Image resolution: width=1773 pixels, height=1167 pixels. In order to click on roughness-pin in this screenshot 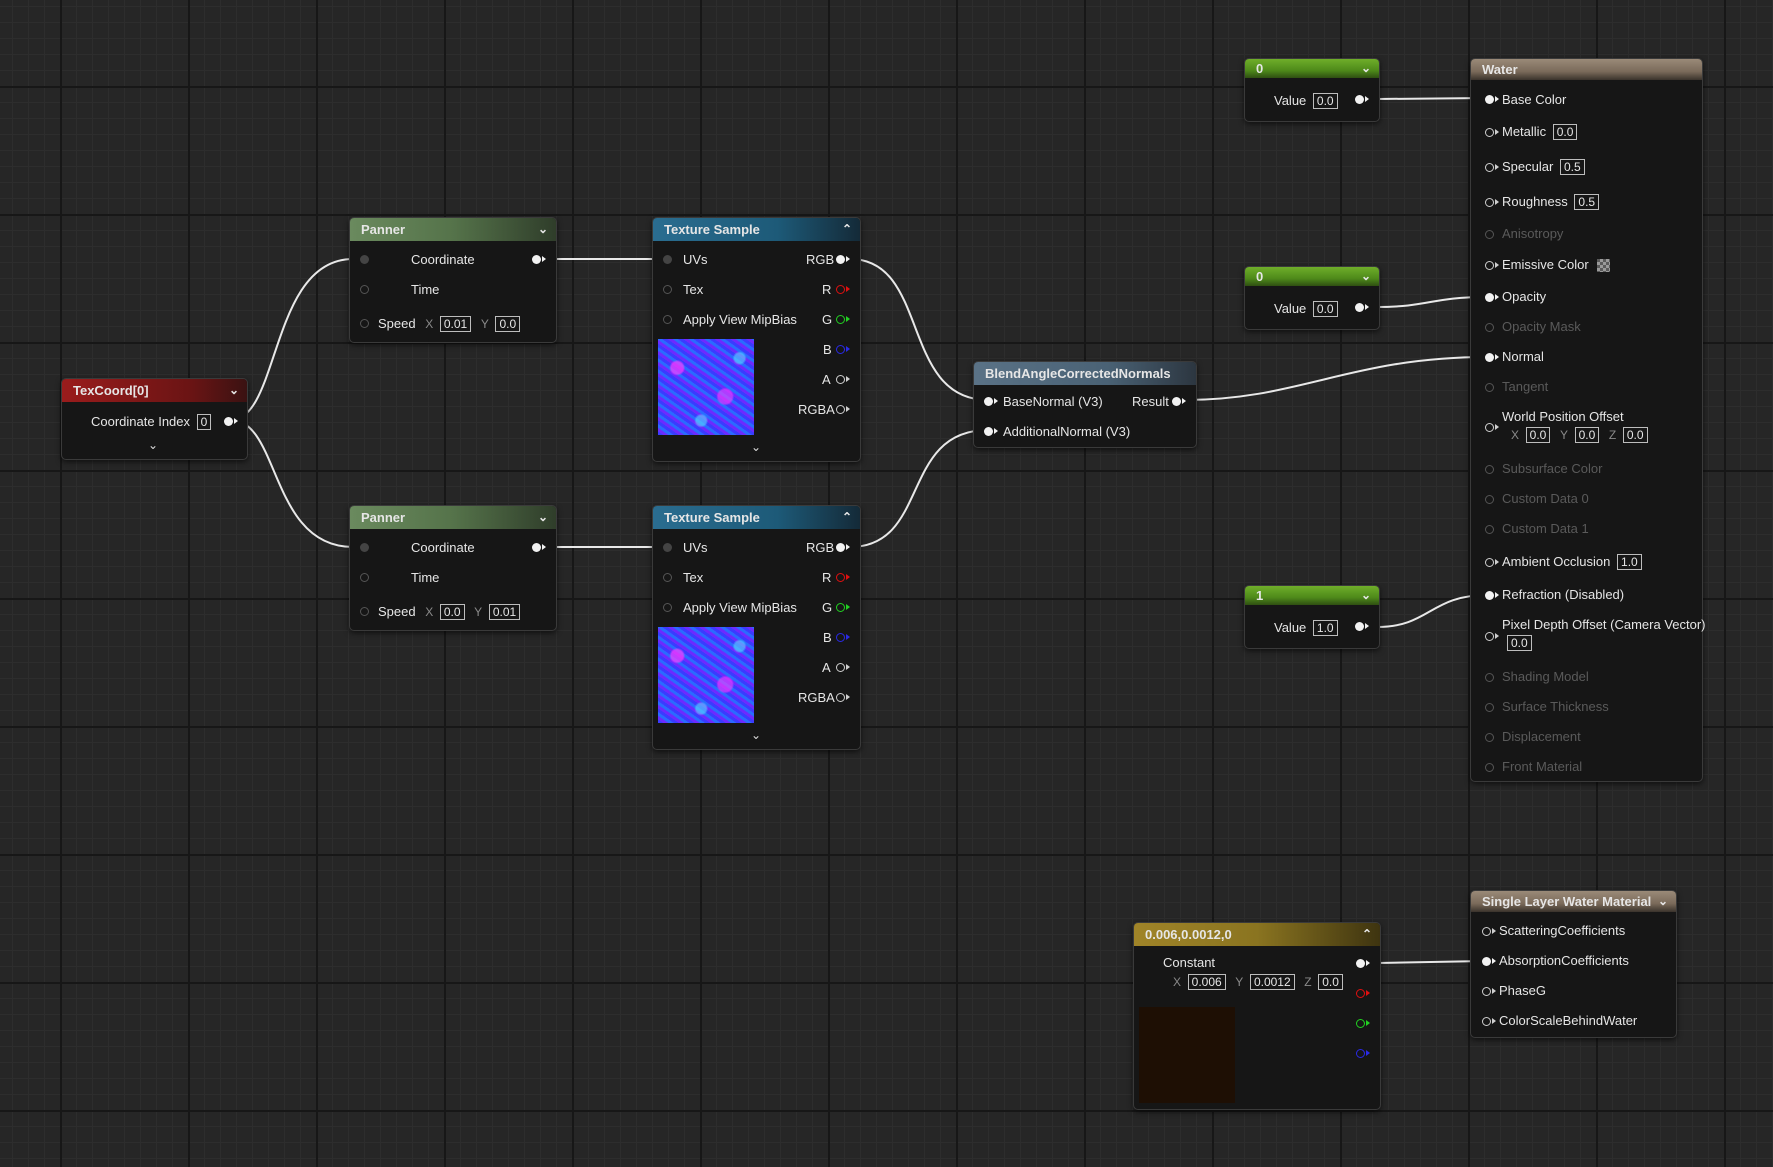, I will do `click(1489, 202)`.